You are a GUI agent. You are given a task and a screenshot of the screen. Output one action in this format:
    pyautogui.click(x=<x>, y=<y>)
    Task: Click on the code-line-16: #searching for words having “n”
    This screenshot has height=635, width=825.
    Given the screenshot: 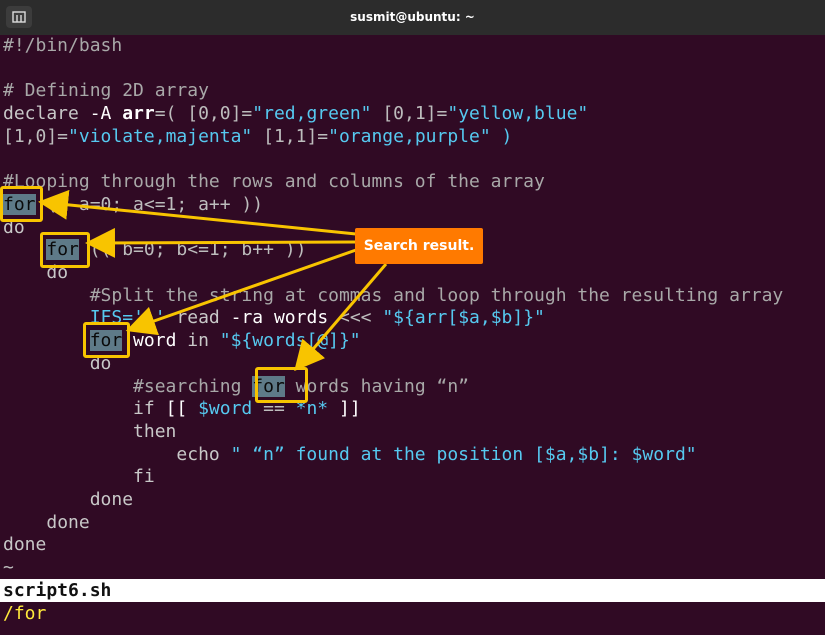 What is the action you would take?
    pyautogui.click(x=301, y=386)
    